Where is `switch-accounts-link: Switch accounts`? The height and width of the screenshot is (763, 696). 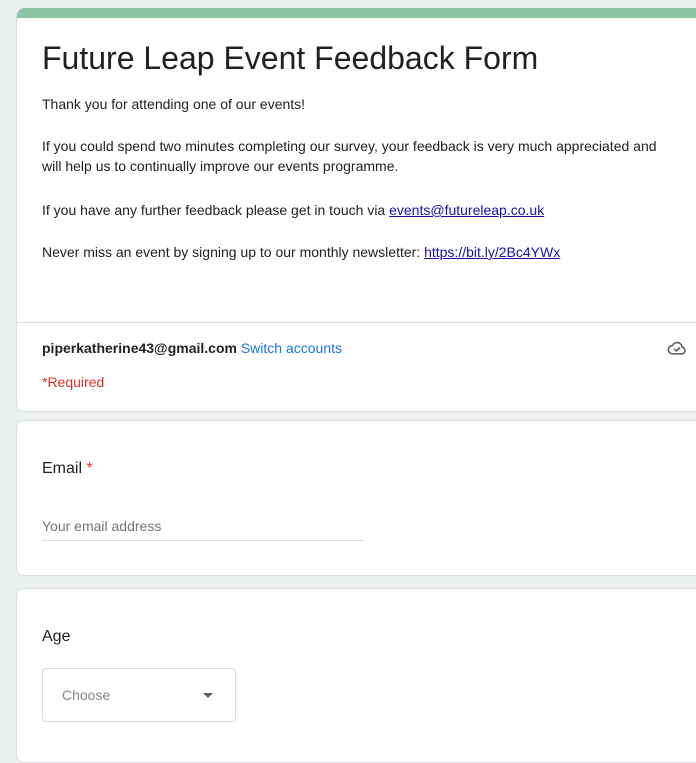 switch-accounts-link: Switch accounts is located at coordinates (291, 348).